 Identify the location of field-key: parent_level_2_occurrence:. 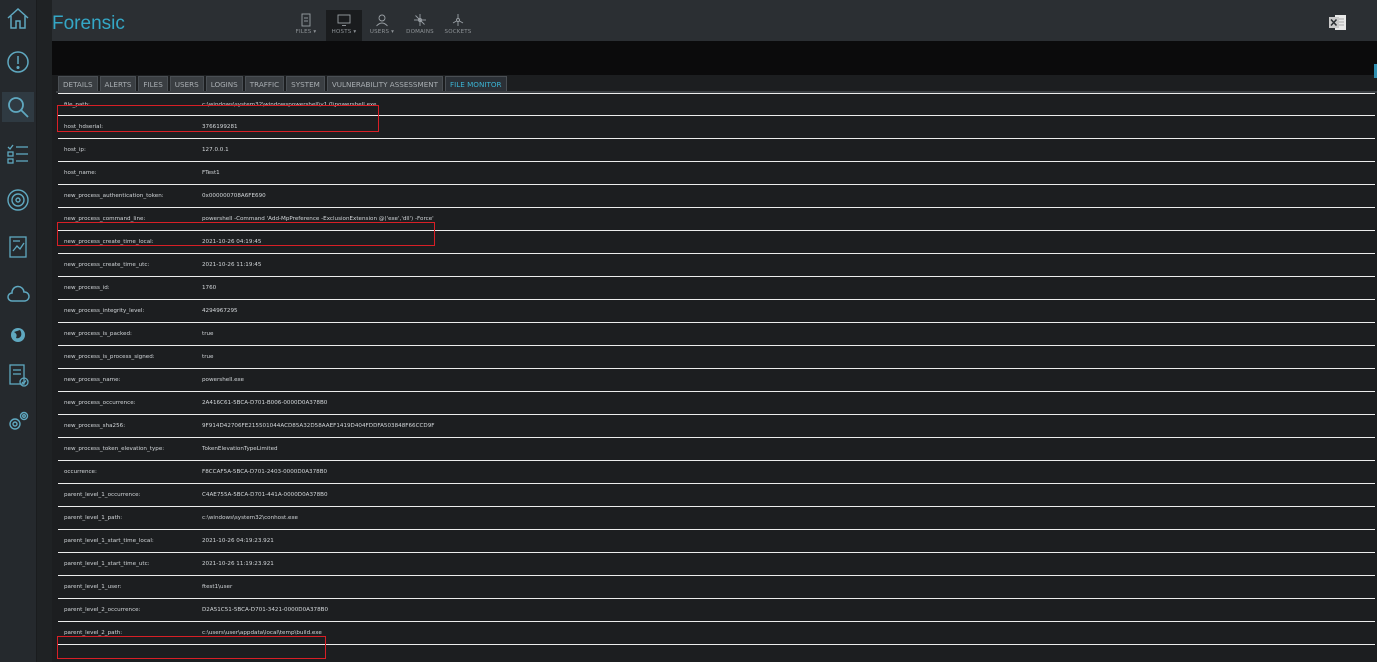
(102, 610).